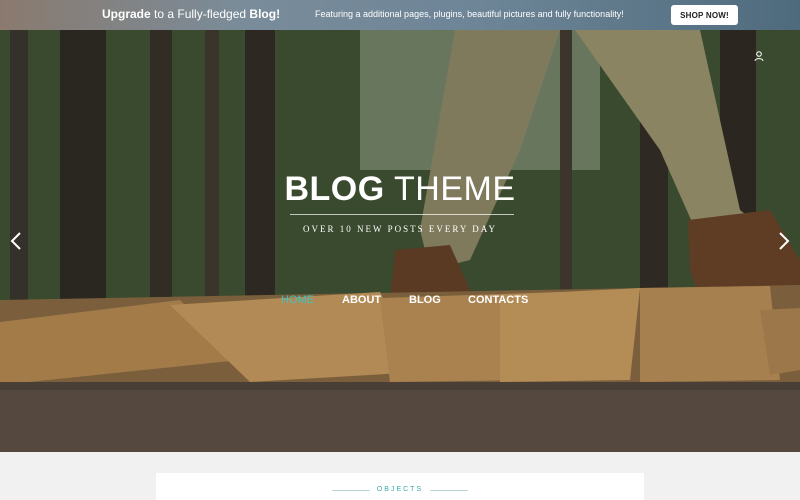 The image size is (800, 500). What do you see at coordinates (200, 14) in the screenshot?
I see `promo-to-a: to a Fully-fledged` at bounding box center [200, 14].